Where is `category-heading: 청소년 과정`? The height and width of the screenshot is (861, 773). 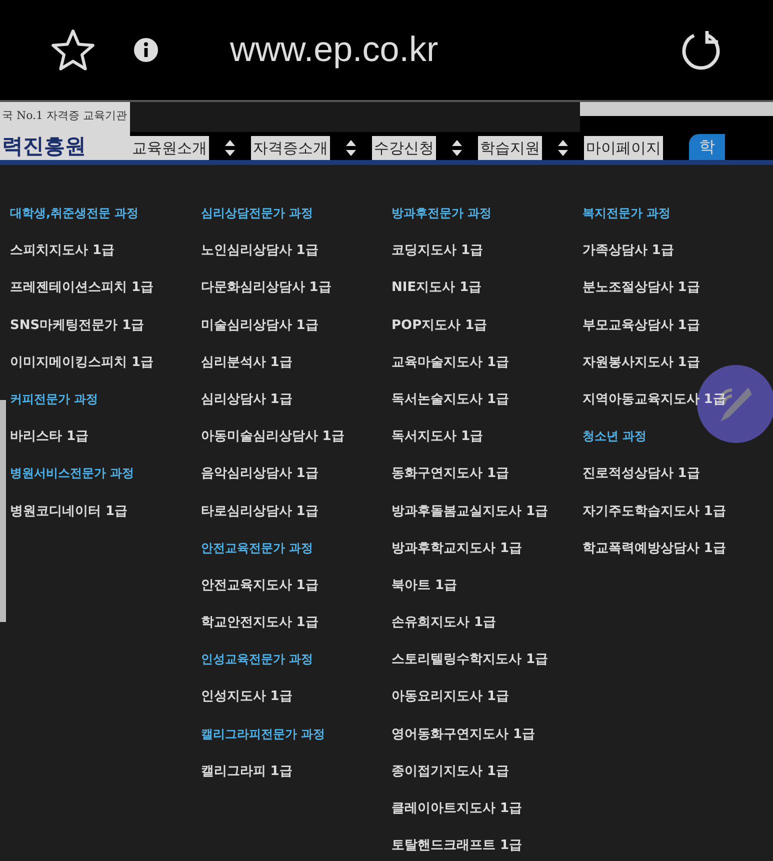 category-heading: 청소년 과정 is located at coordinates (614, 437).